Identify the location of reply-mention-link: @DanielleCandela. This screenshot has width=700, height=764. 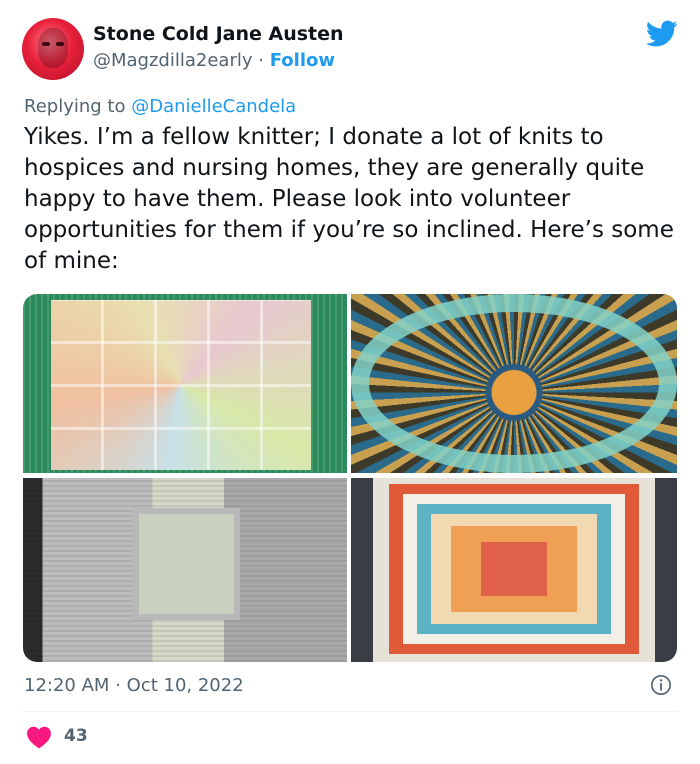
(213, 106).